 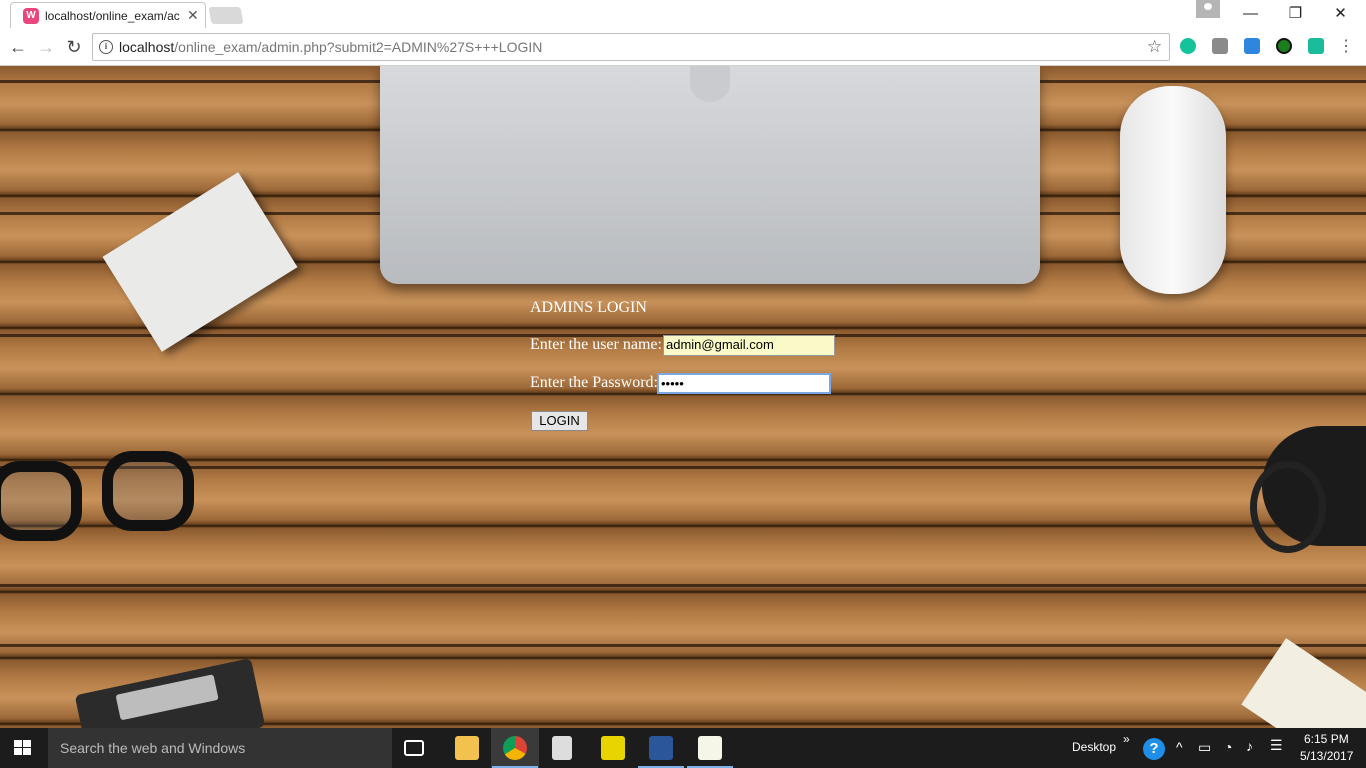 I want to click on show-hidden-icons-icon: ^, so click(x=1179, y=747).